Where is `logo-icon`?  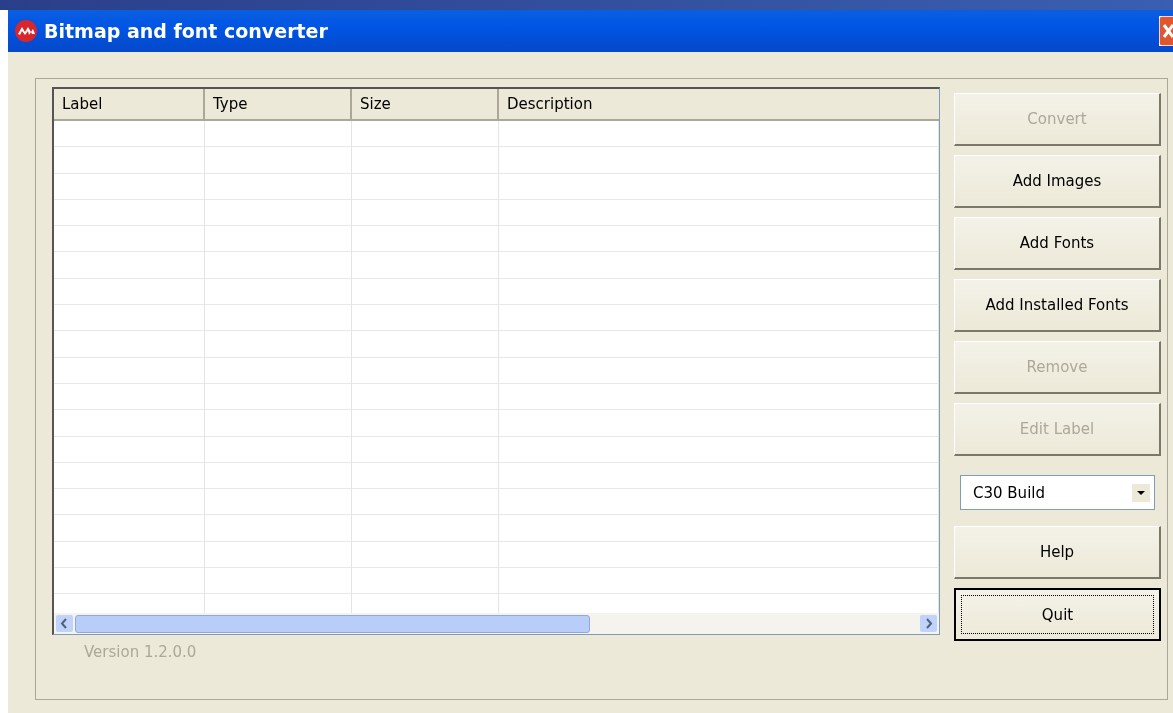
logo-icon is located at coordinates (26, 31).